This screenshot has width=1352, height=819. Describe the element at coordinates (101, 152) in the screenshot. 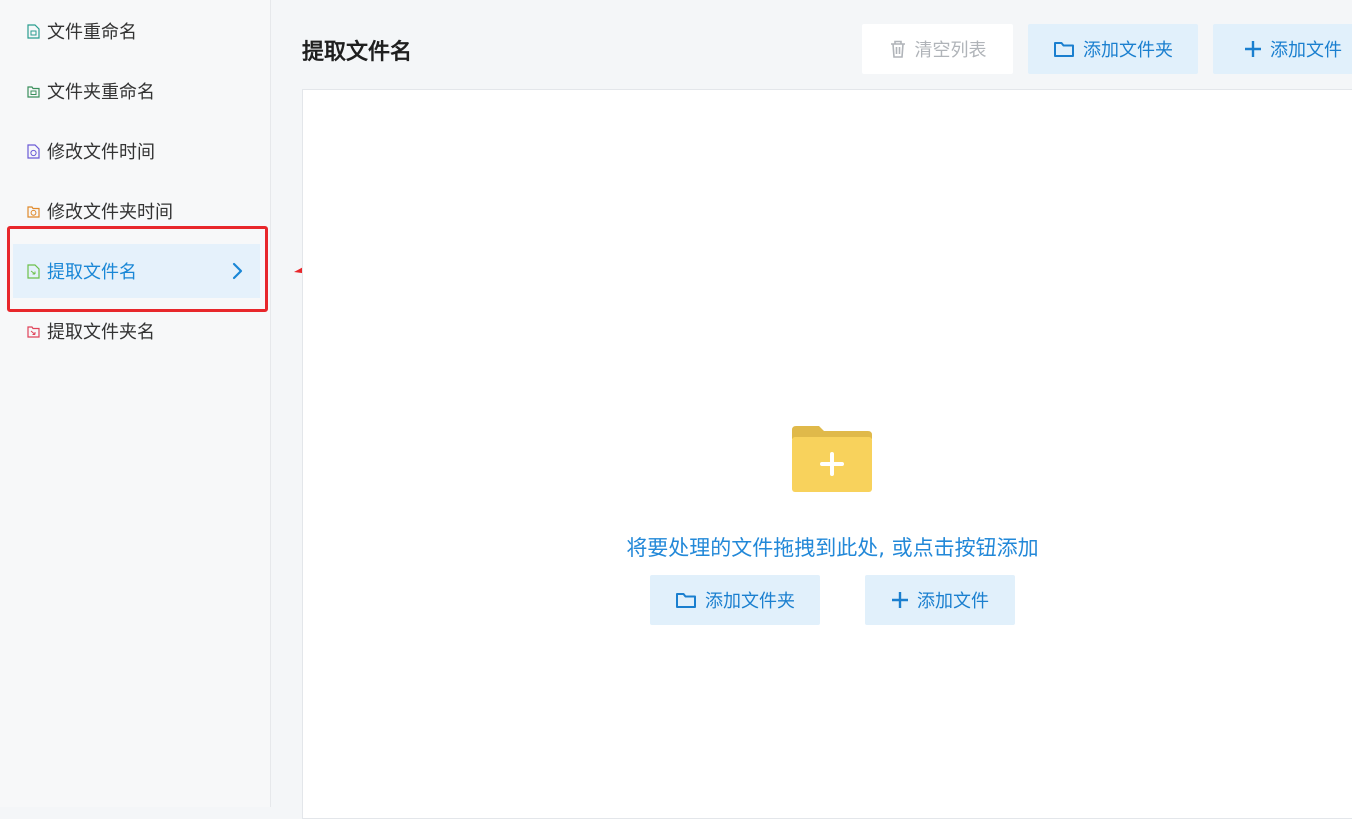

I see `sidebar-item-label: 修改文件时间` at that location.